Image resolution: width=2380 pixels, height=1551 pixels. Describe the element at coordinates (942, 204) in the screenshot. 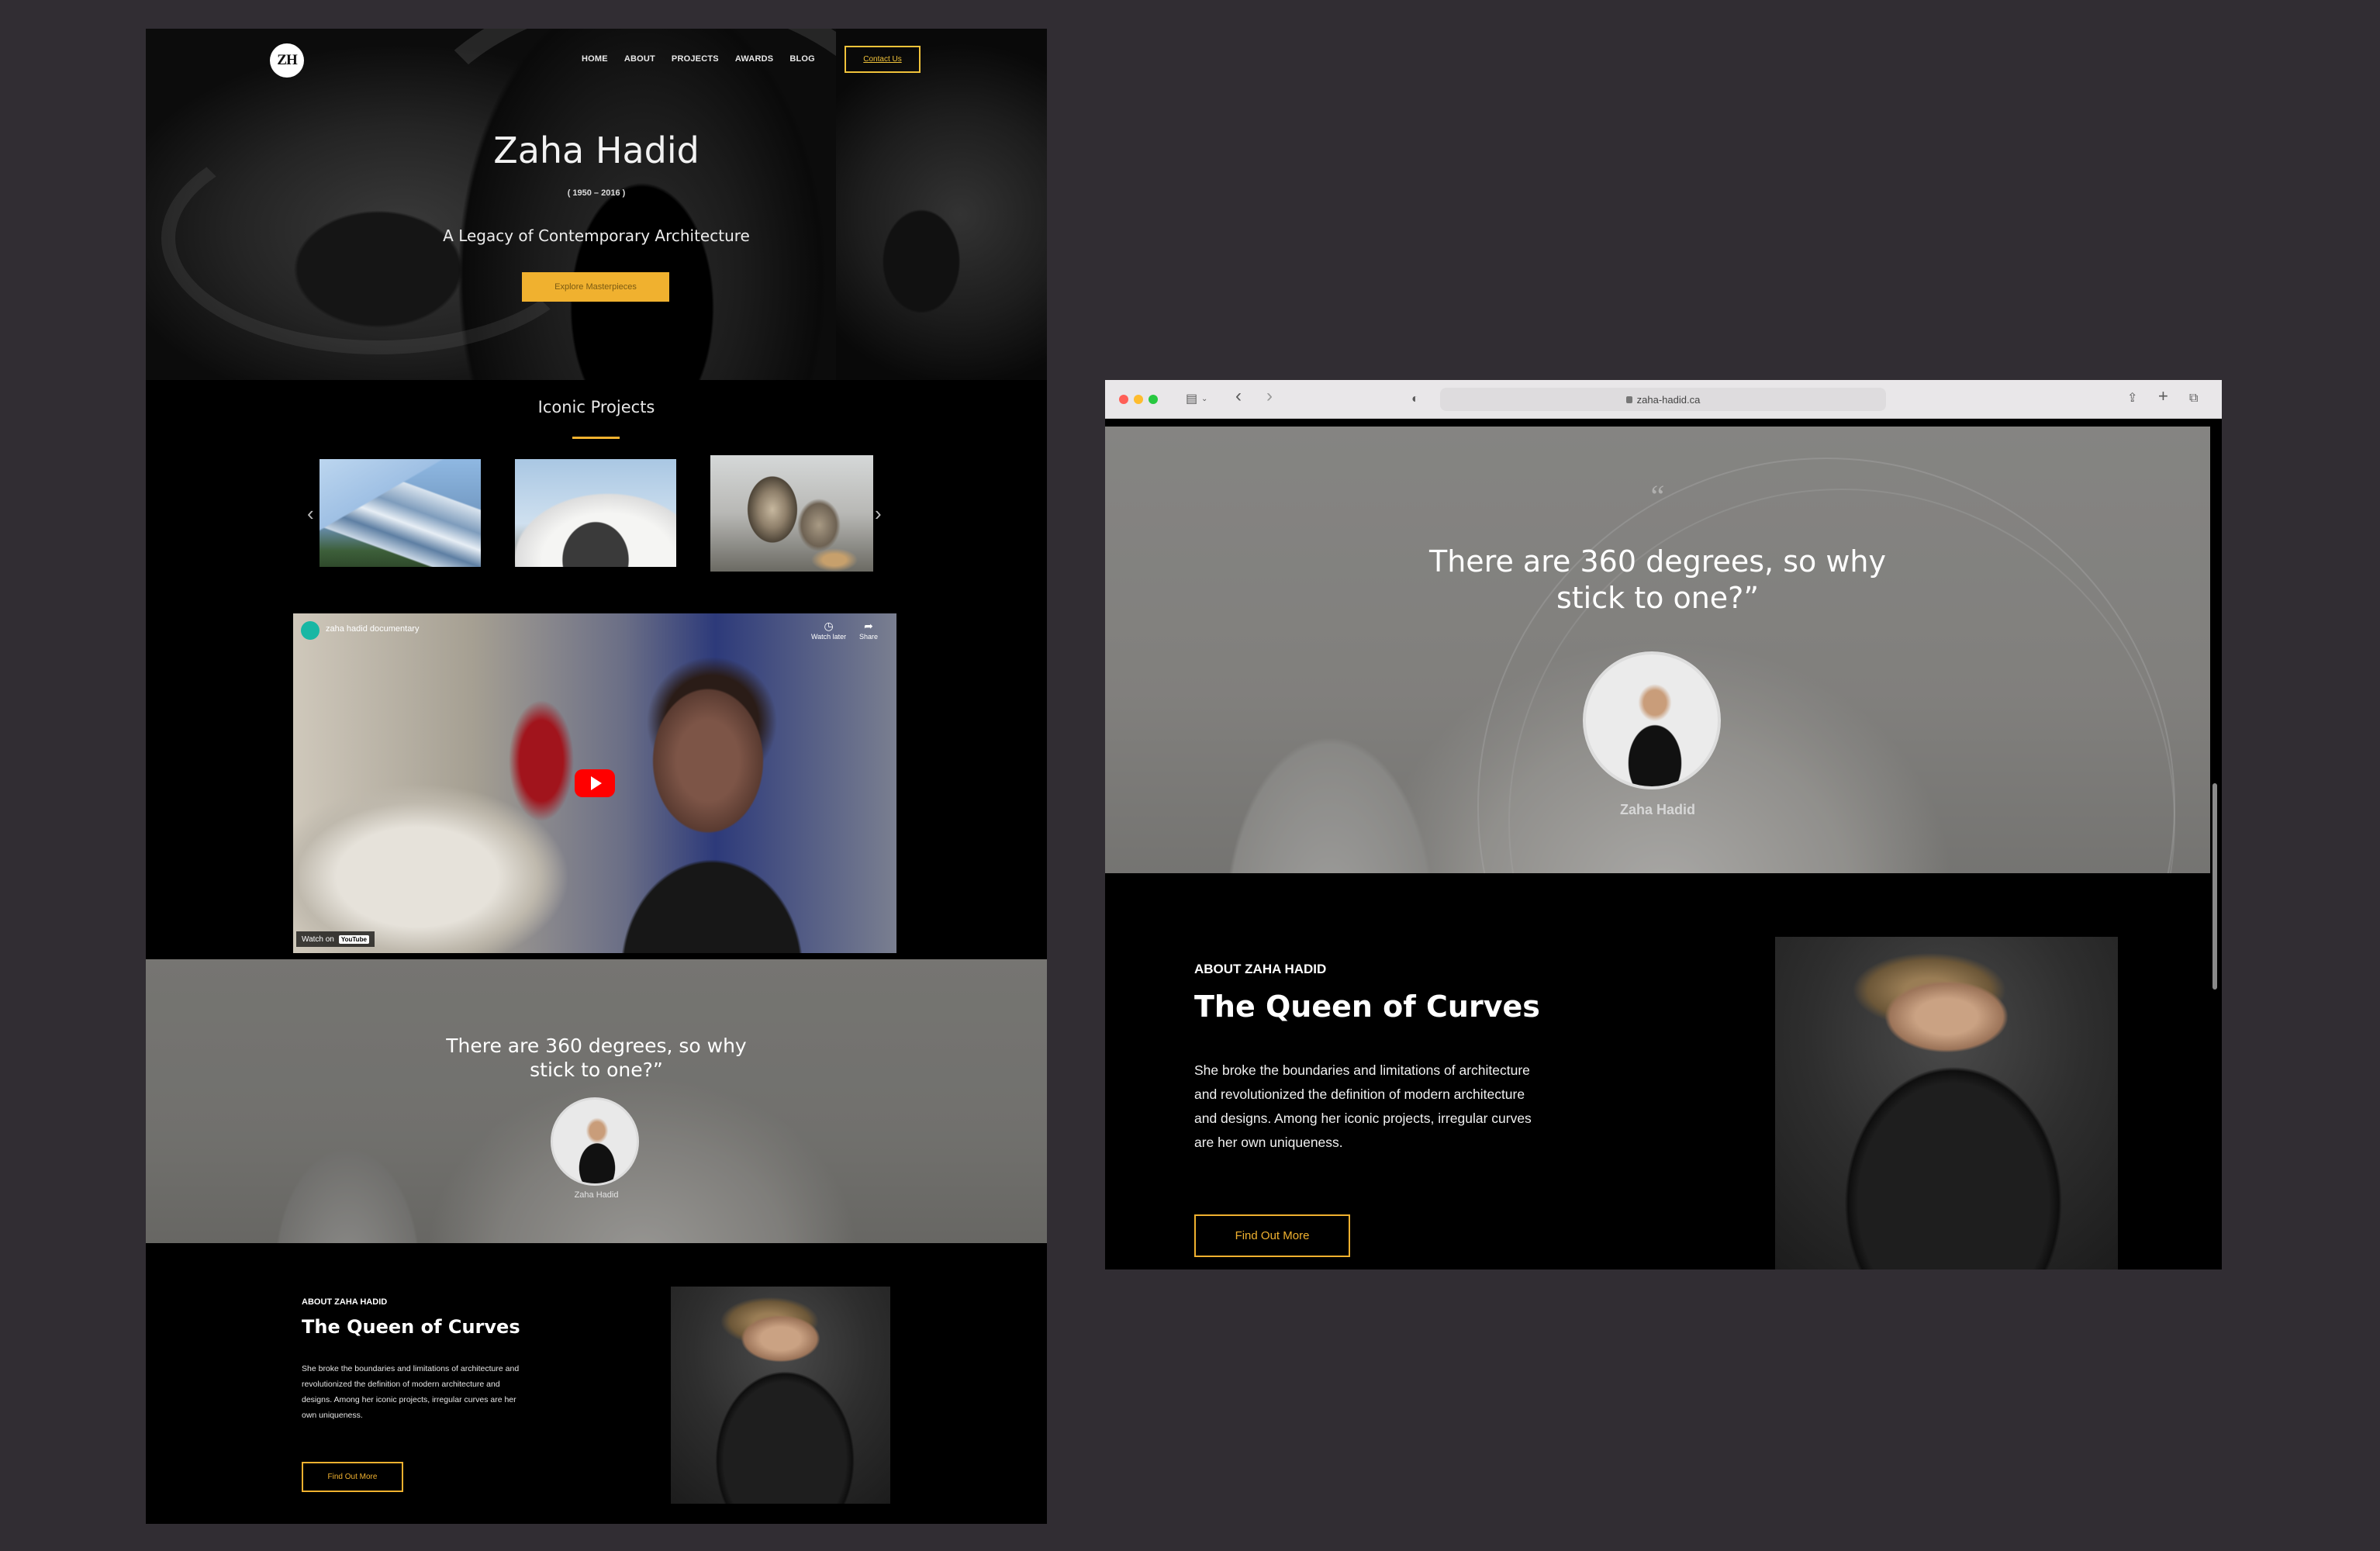

I see `hero-side-image` at that location.